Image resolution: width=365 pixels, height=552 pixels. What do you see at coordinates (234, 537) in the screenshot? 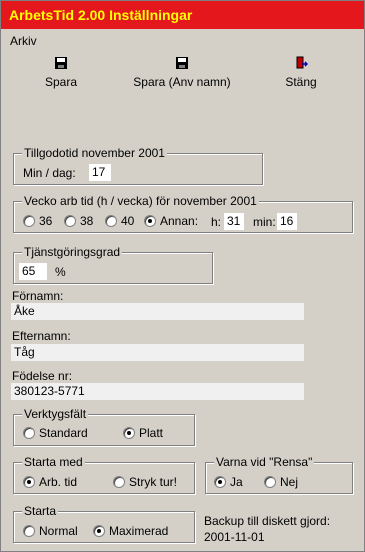
I see `backup-date: 2001-11-01` at bounding box center [234, 537].